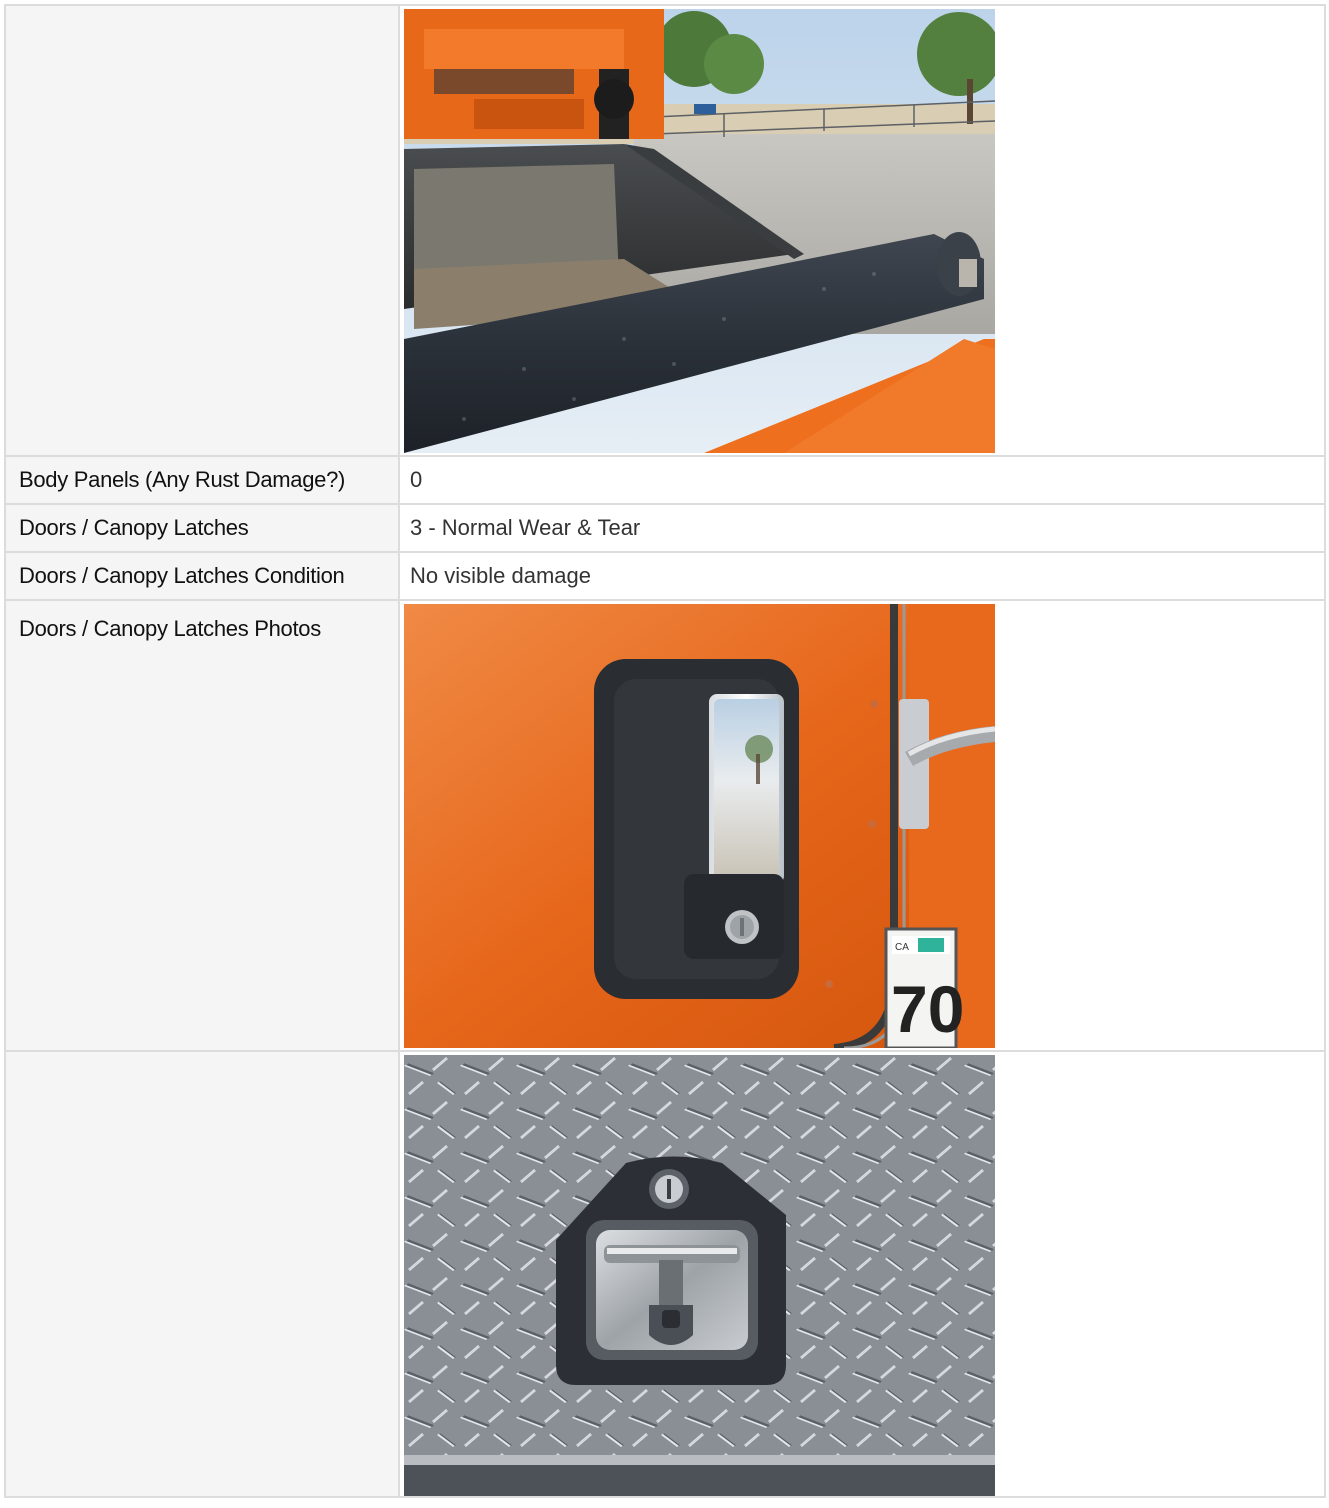 The width and height of the screenshot is (1329, 1508). Describe the element at coordinates (862, 528) in the screenshot. I see `row-value: 3 - Normal Wear & Tear` at that location.